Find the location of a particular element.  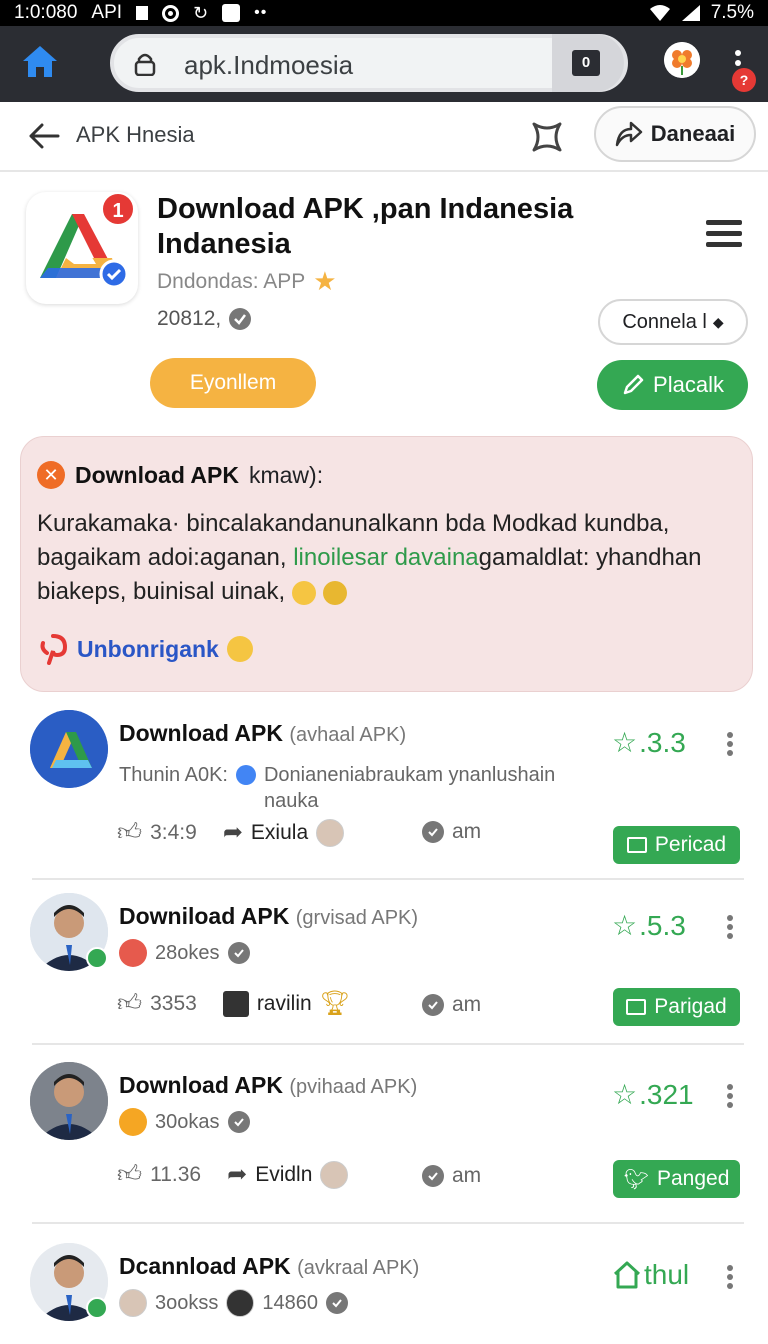

header-download-button: Daneaai is located at coordinates (675, 134).